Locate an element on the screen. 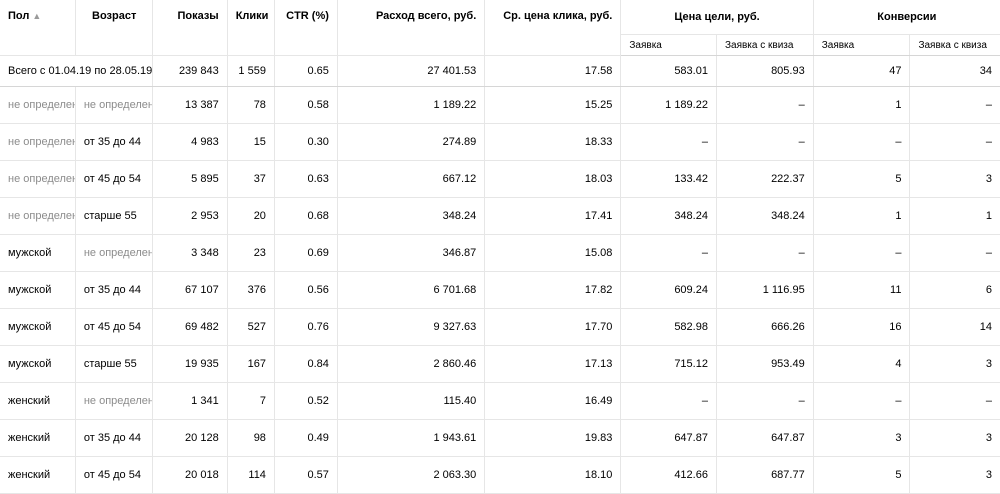  cell-impressions: 2 953 is located at coordinates (190, 216).